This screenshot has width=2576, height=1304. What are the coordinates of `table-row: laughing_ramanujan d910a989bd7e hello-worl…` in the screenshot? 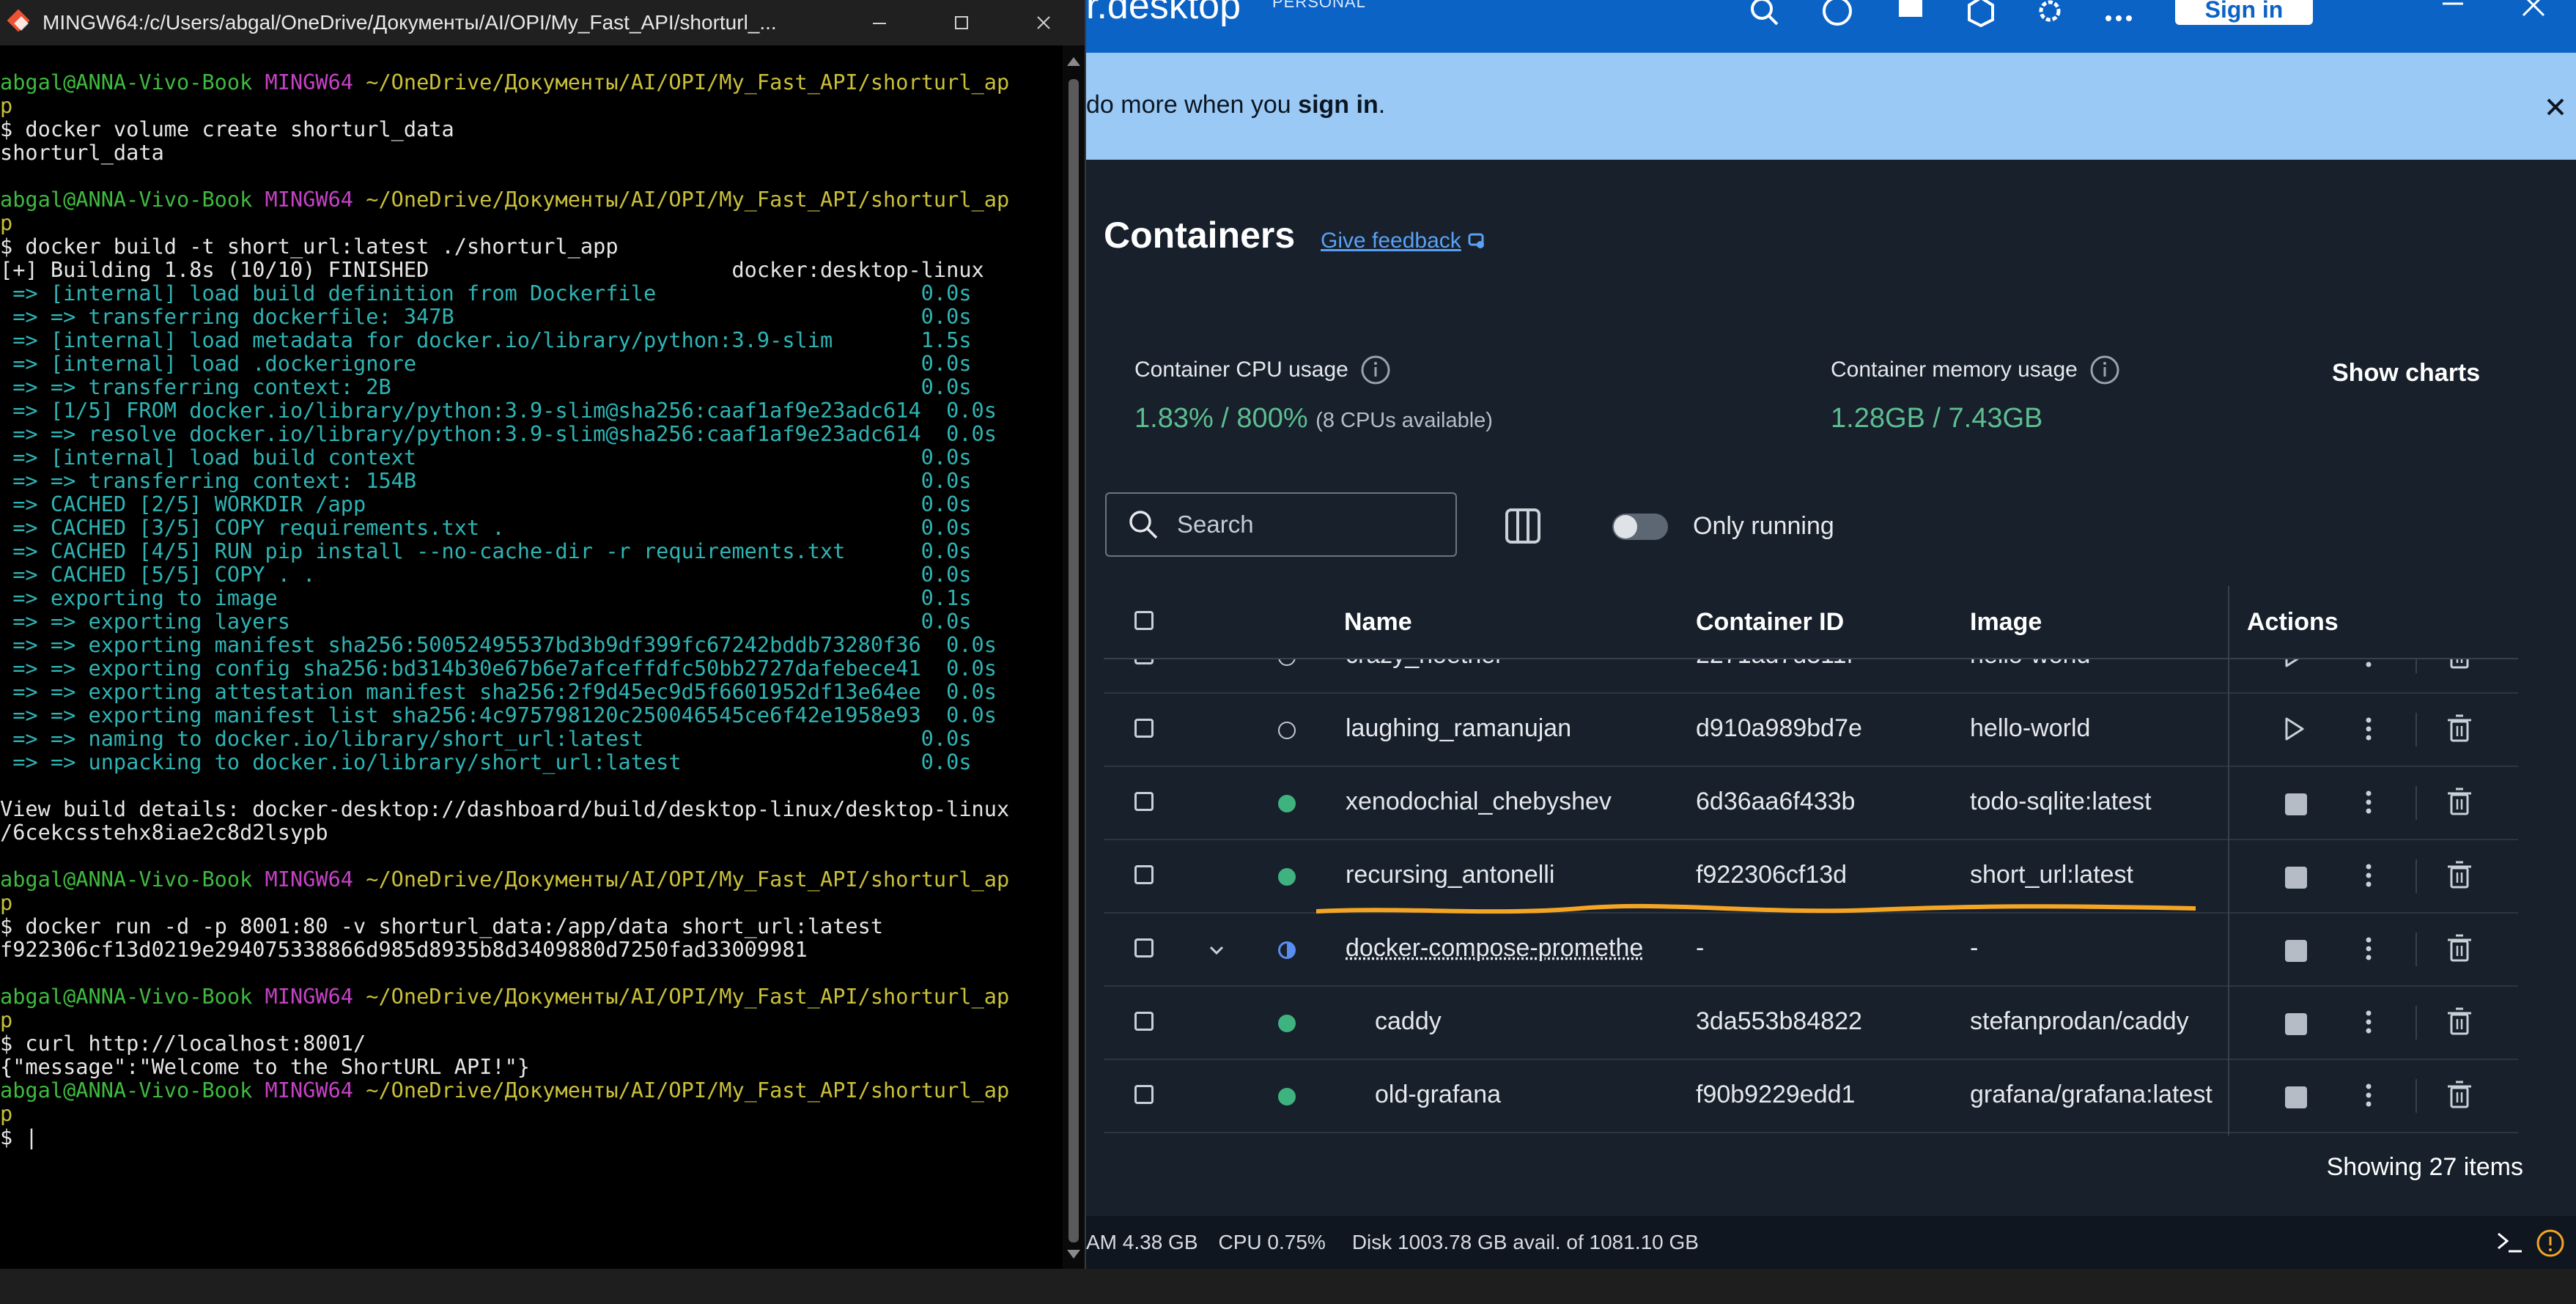 It's located at (1811, 729).